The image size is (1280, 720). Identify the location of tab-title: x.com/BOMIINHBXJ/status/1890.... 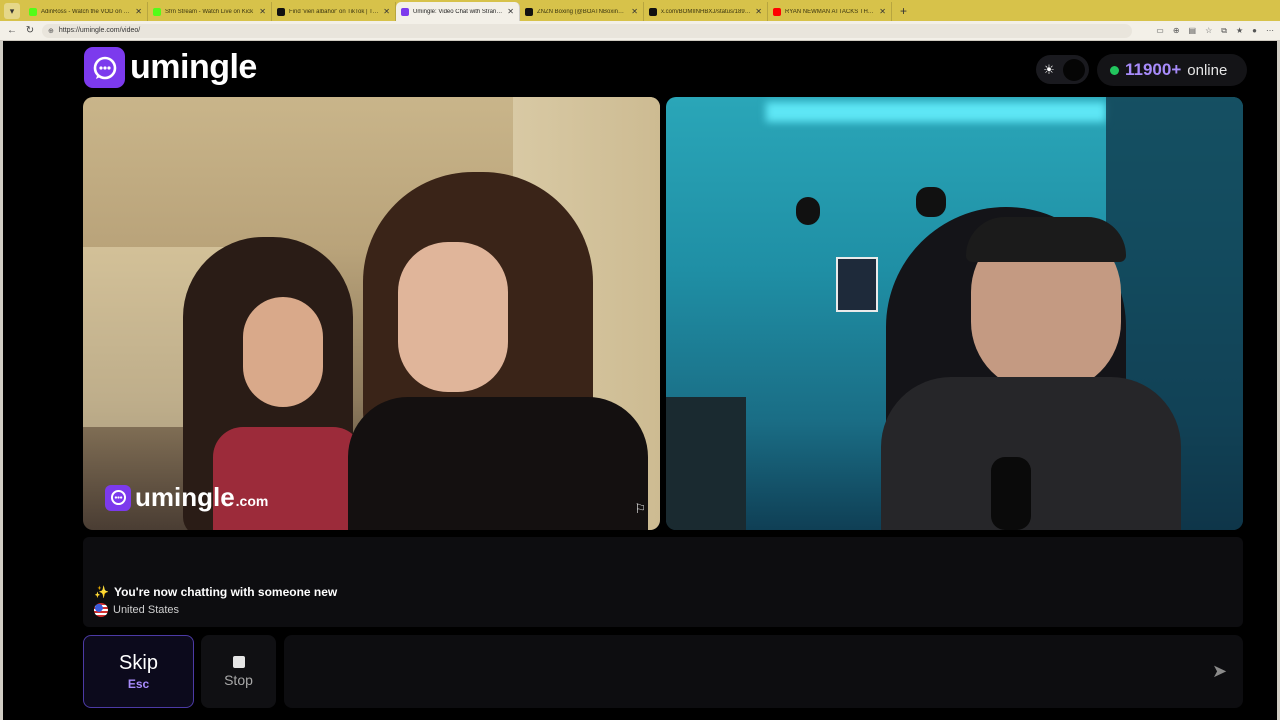
(706, 11).